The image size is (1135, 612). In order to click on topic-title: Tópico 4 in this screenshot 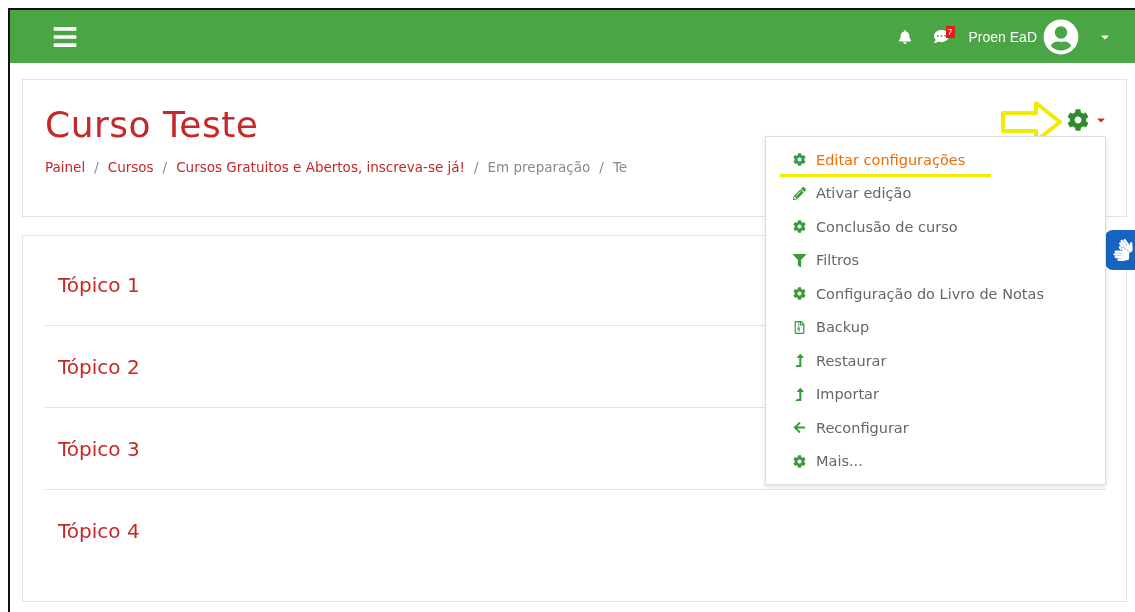, I will do `click(92, 530)`.